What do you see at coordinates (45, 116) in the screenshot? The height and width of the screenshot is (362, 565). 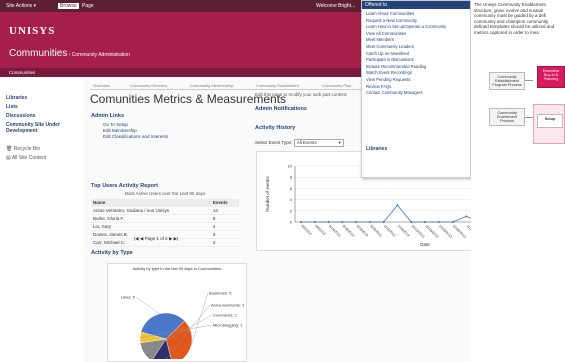 I see `leftnav-discussions: Discussions` at bounding box center [45, 116].